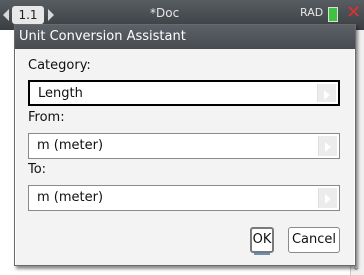 This screenshot has width=364, height=275. Describe the element at coordinates (185, 37) in the screenshot. I see `dialog-title: Unit Conversion Assistant` at that location.